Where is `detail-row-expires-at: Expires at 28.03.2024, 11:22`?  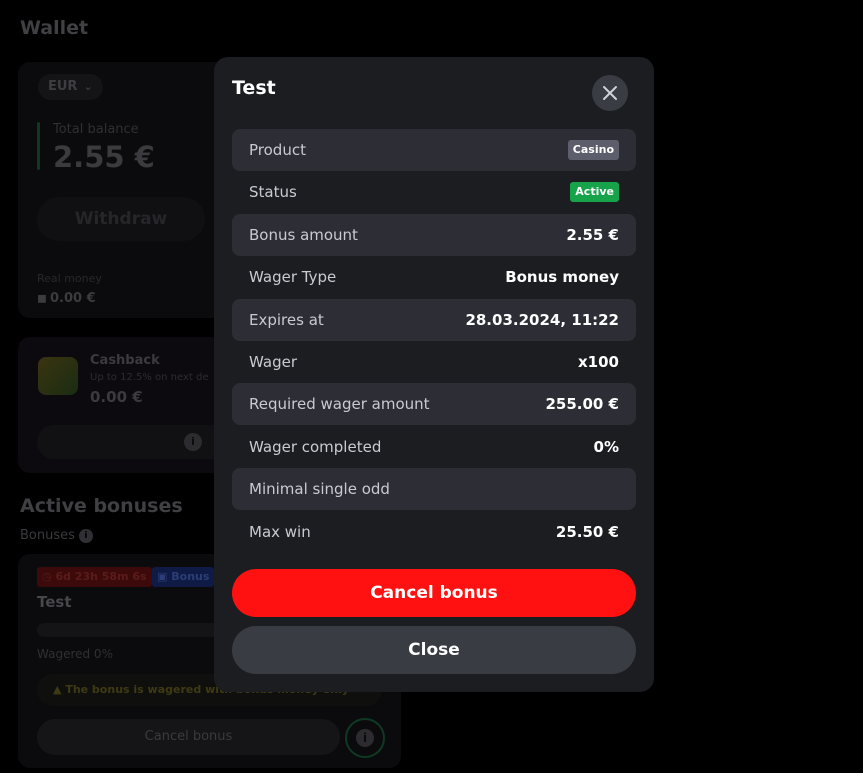
detail-row-expires-at: Expires at 28.03.2024, 11:22 is located at coordinates (434, 319).